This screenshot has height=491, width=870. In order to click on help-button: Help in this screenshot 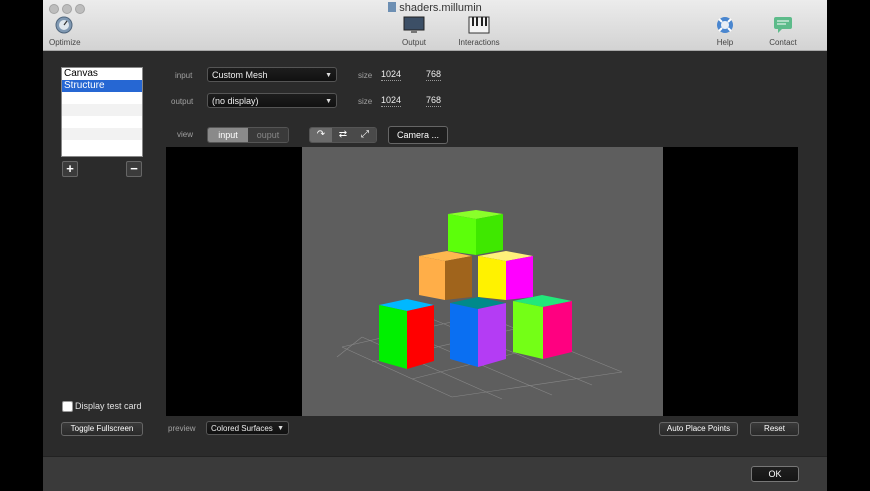, I will do `click(725, 31)`.